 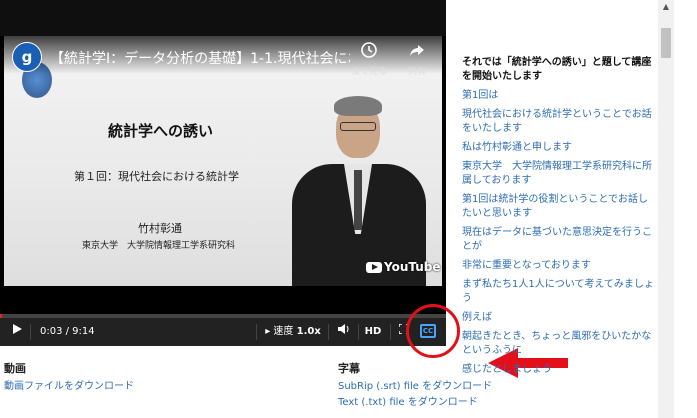 I want to click on transcript-line: 現在はデータに基づいた意思決定を行うことが, so click(x=560, y=240).